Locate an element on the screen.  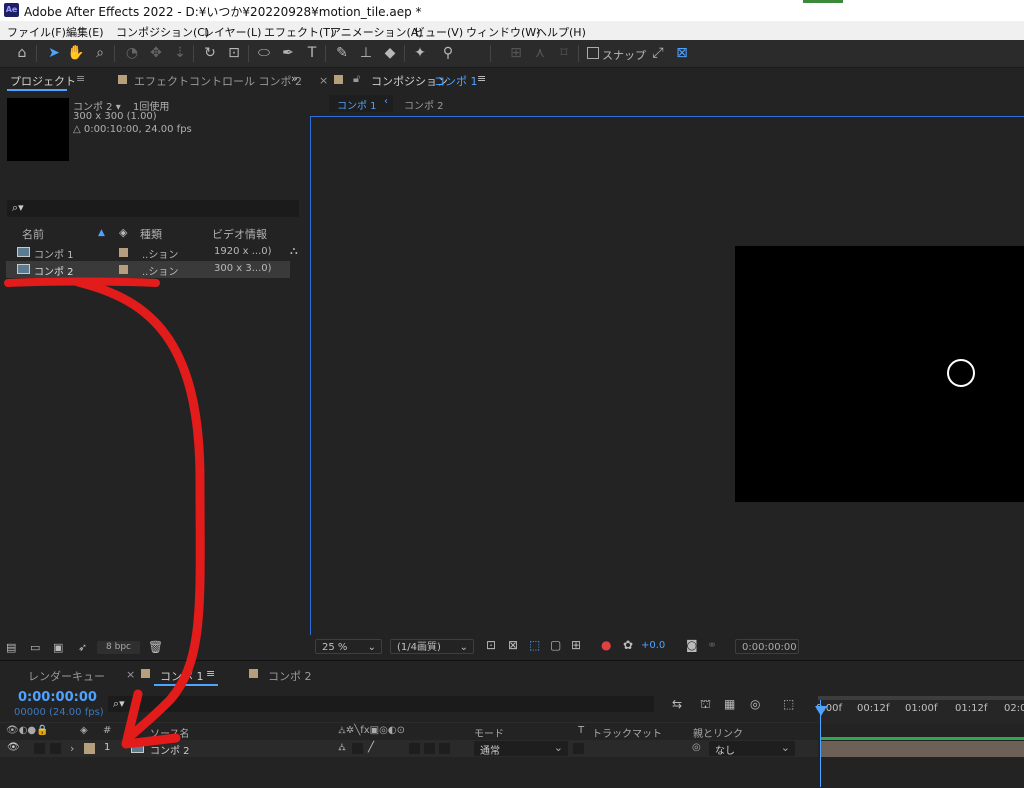
menu-help: ヘルプ(H) is located at coordinates (561, 32).